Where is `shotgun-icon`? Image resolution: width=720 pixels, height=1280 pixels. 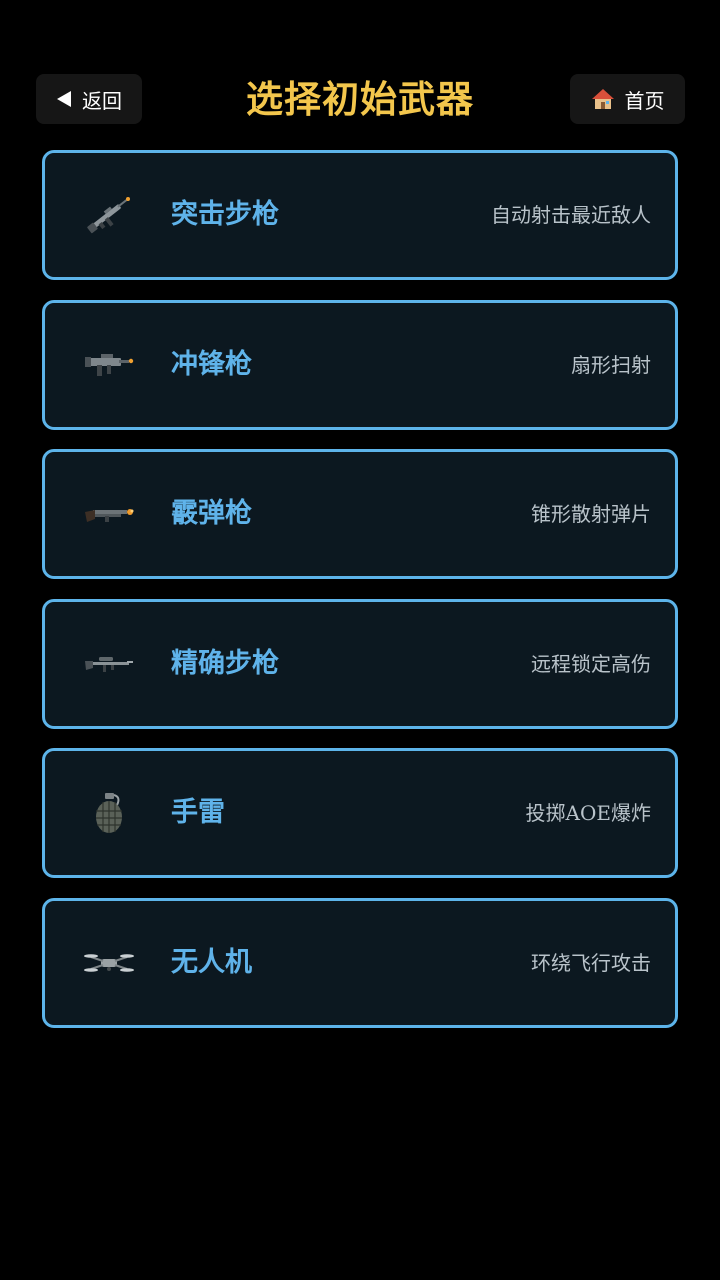 shotgun-icon is located at coordinates (109, 514).